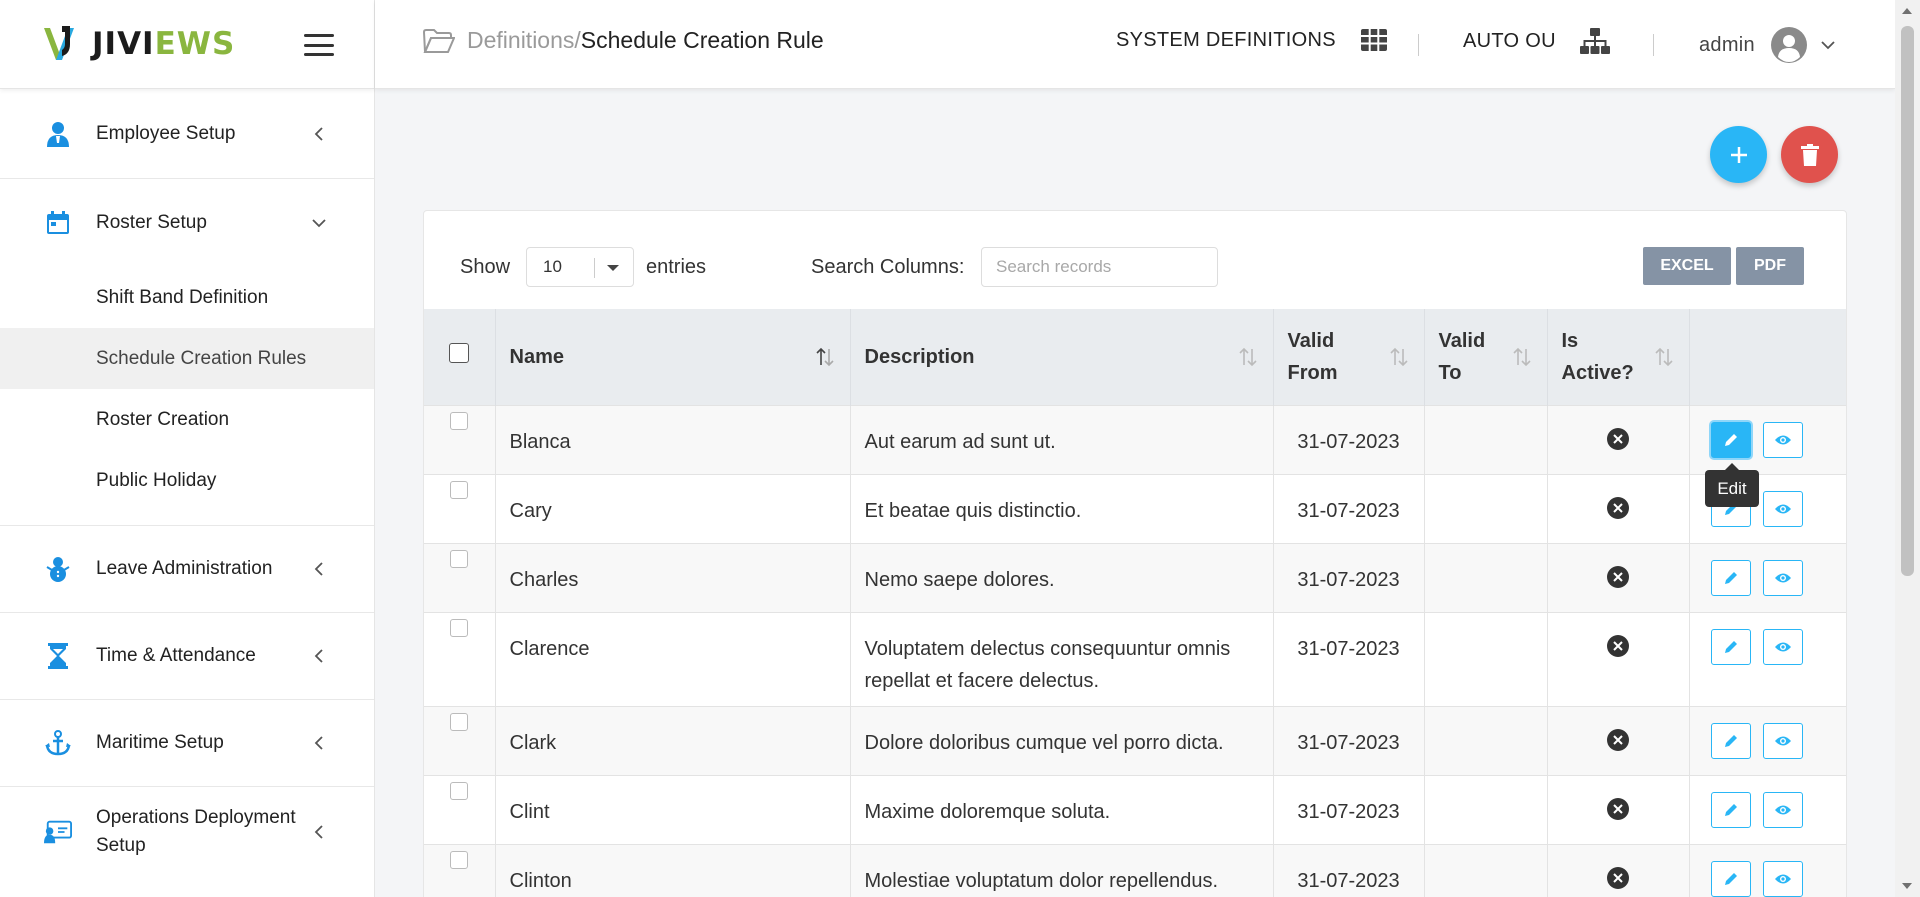 This screenshot has width=1920, height=897. What do you see at coordinates (1099, 267) in the screenshot?
I see `search-input` at bounding box center [1099, 267].